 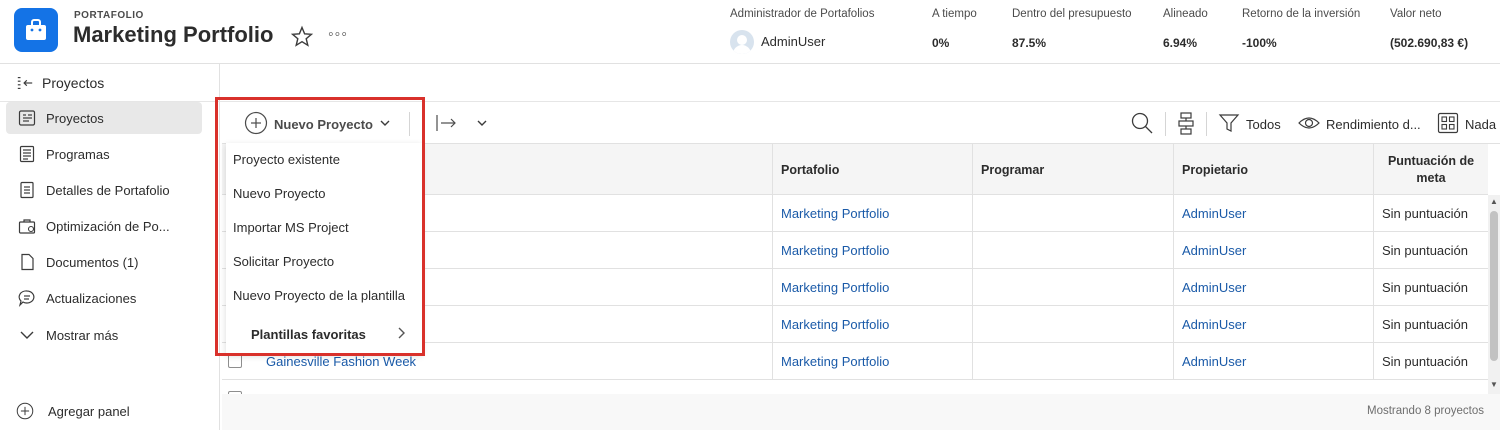 I want to click on metric-label-roi: Retorno de la inversión, so click(x=1301, y=14).